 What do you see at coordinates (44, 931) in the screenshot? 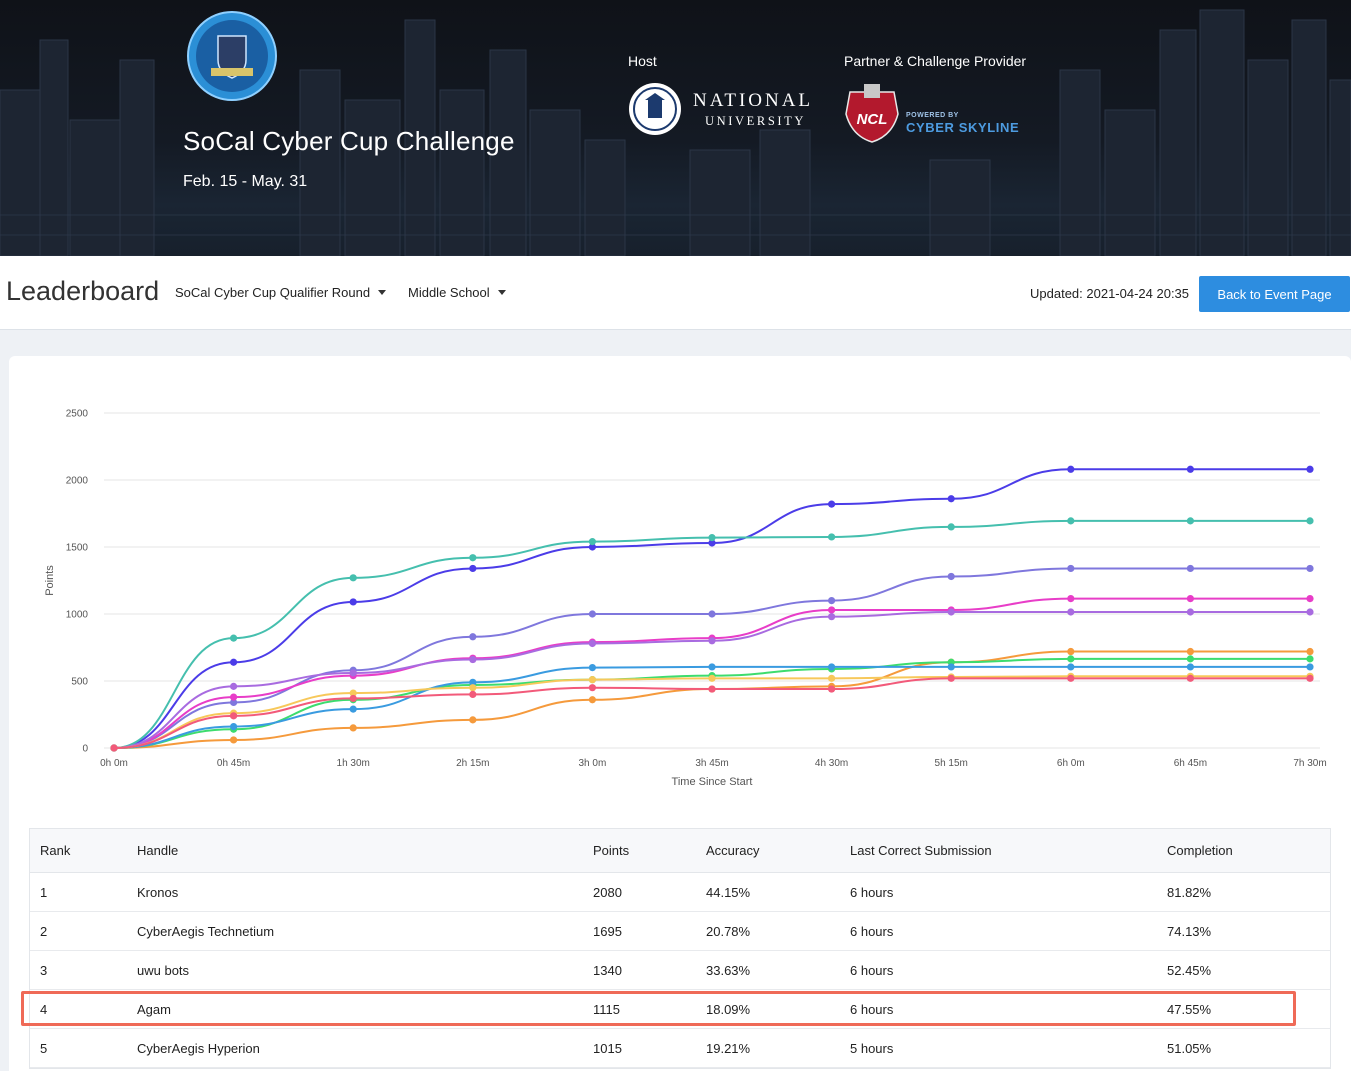
I see `rank-cell: 2` at bounding box center [44, 931].